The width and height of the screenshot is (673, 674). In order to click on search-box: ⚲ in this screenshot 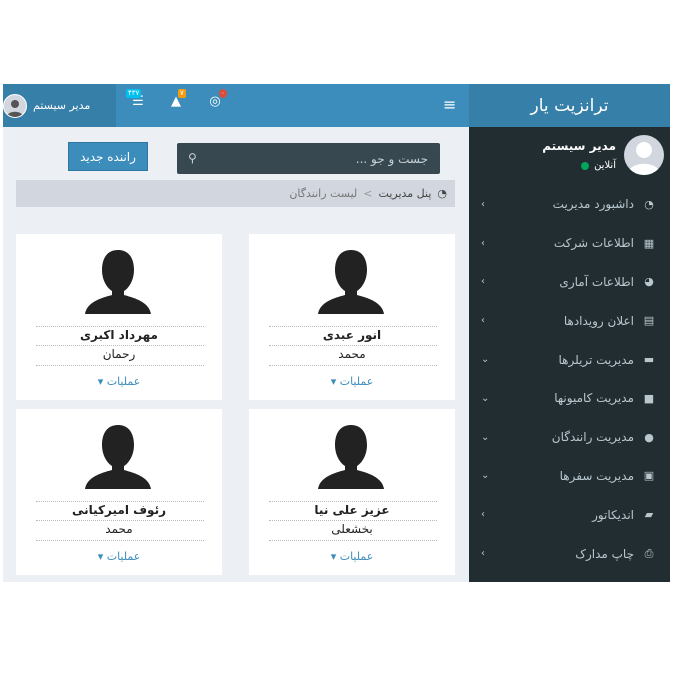, I will do `click(308, 158)`.